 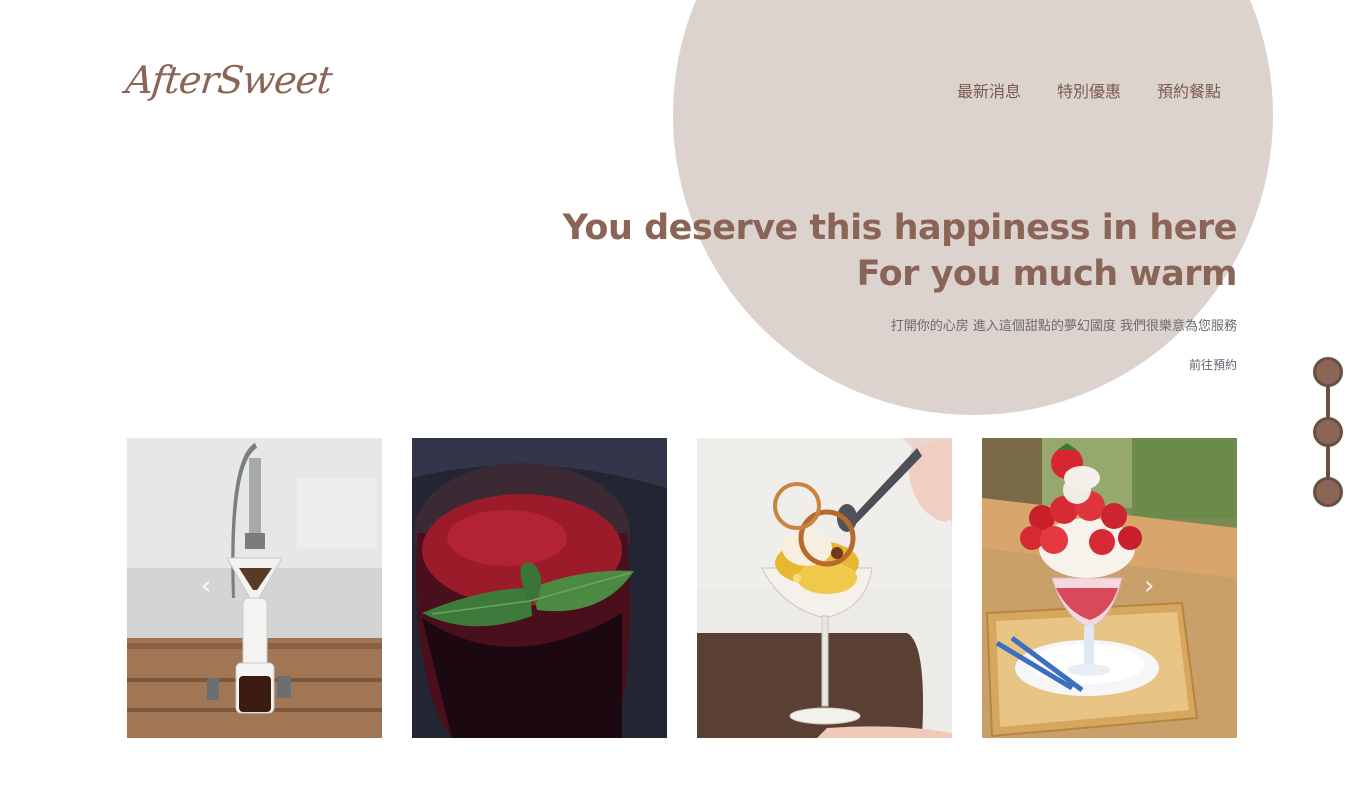 I want to click on strawberry-parfait-photo, so click(x=1109, y=588).